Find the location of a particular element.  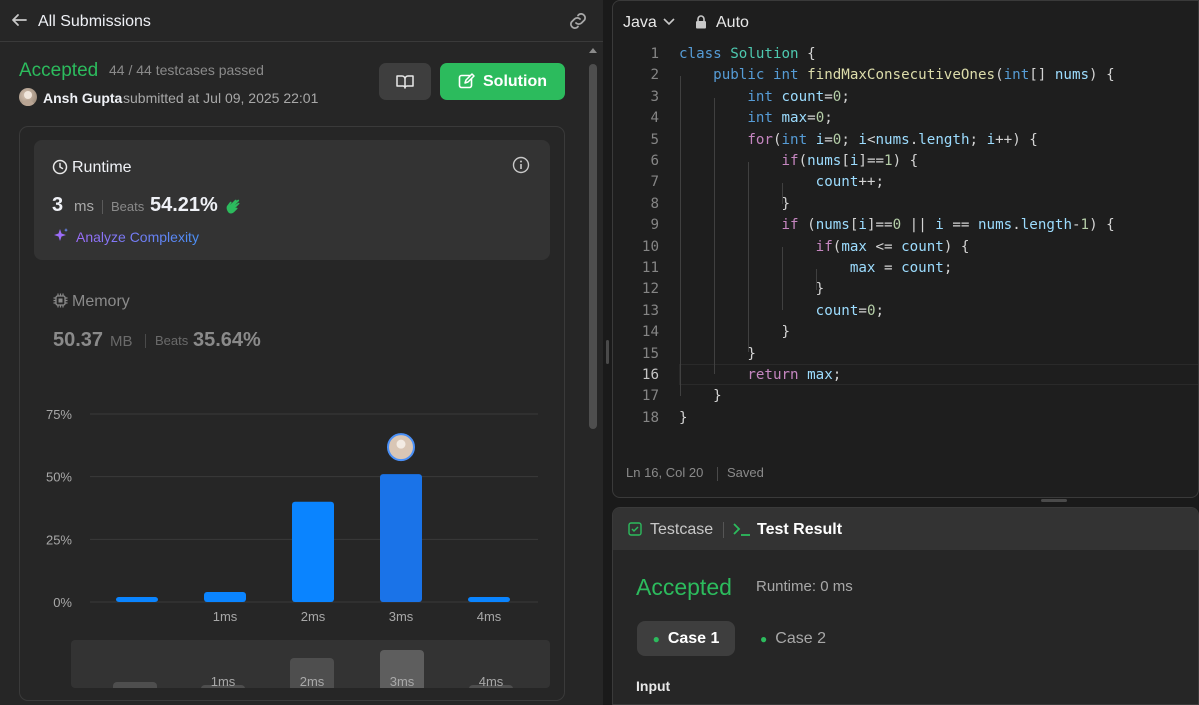

memory-unit: MB is located at coordinates (121, 341).